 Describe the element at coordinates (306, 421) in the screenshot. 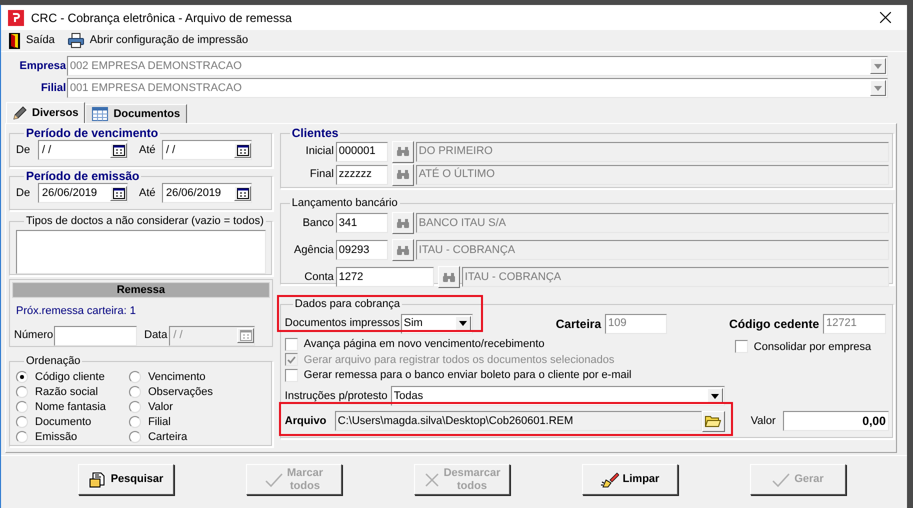

I see `field-label: Arquivo` at that location.